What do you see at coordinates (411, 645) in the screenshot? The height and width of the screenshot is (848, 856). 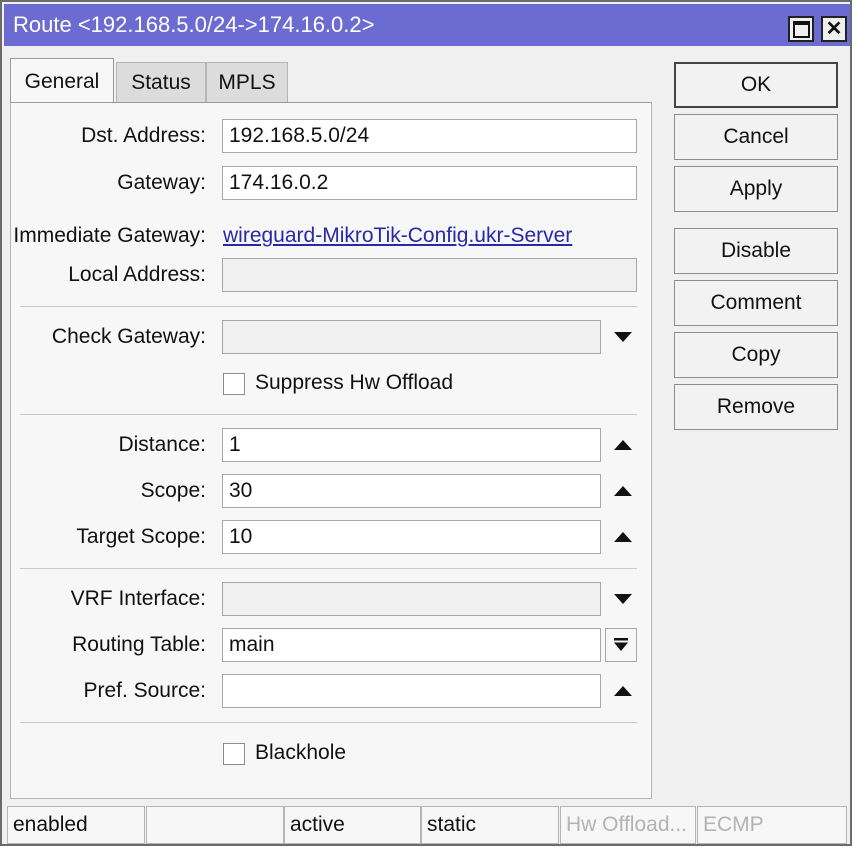 I see `routing-table-select: main` at bounding box center [411, 645].